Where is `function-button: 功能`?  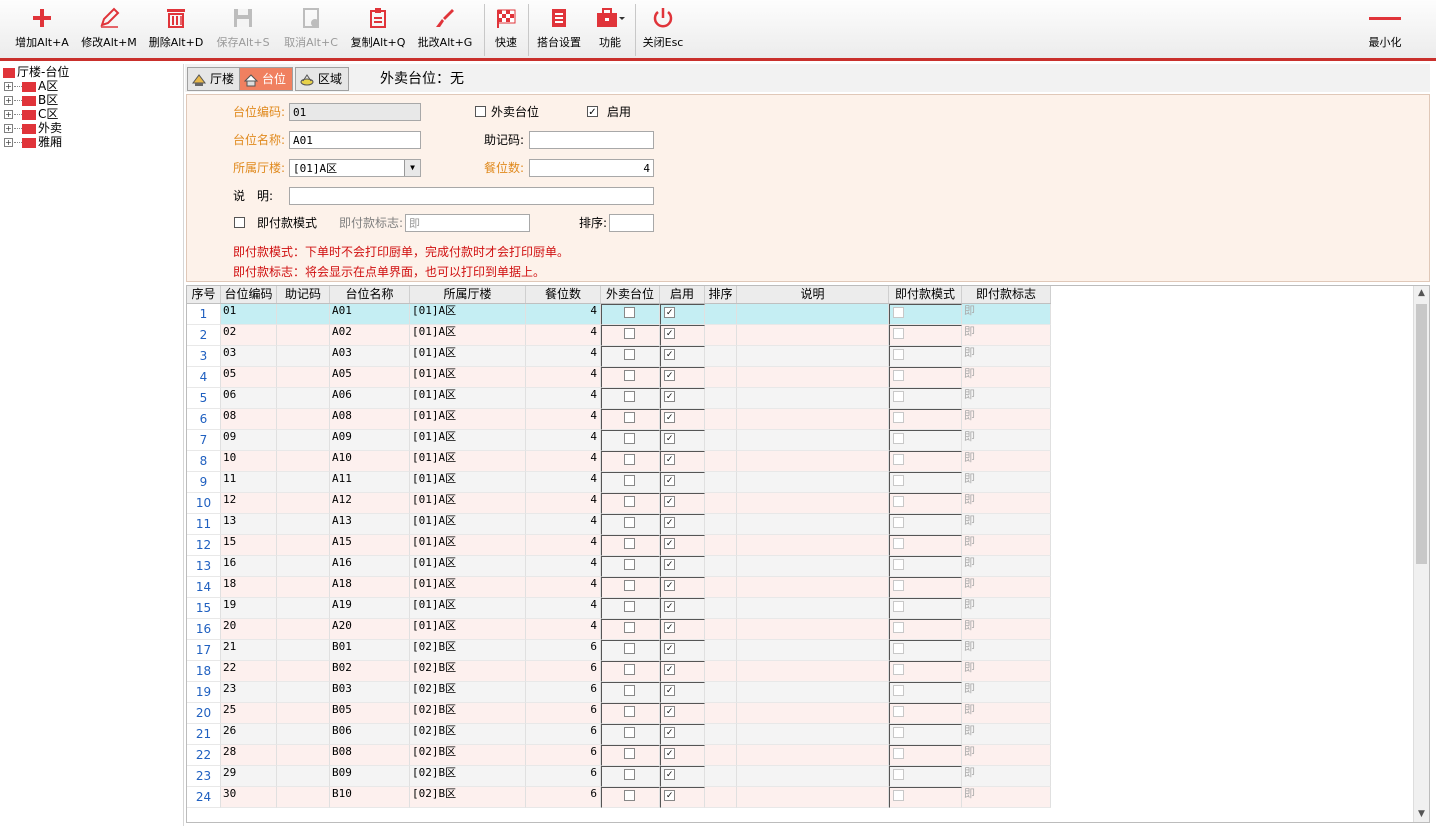 function-button: 功能 is located at coordinates (610, 30).